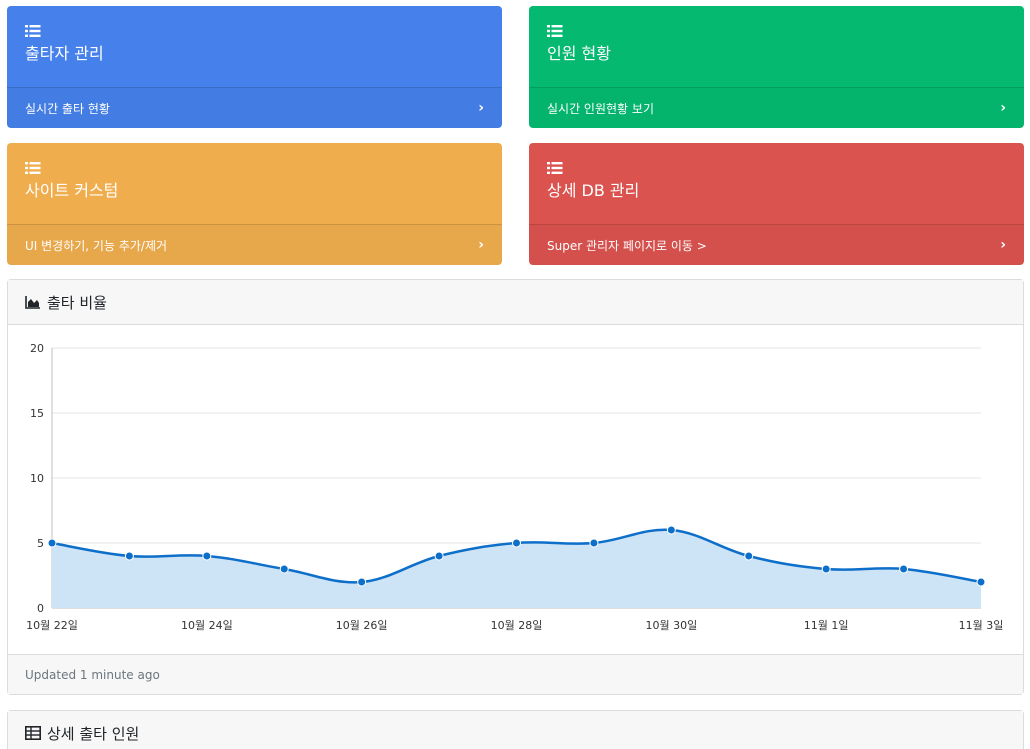  I want to click on chart-updated-text: Updated 1 minute ago, so click(92, 674).